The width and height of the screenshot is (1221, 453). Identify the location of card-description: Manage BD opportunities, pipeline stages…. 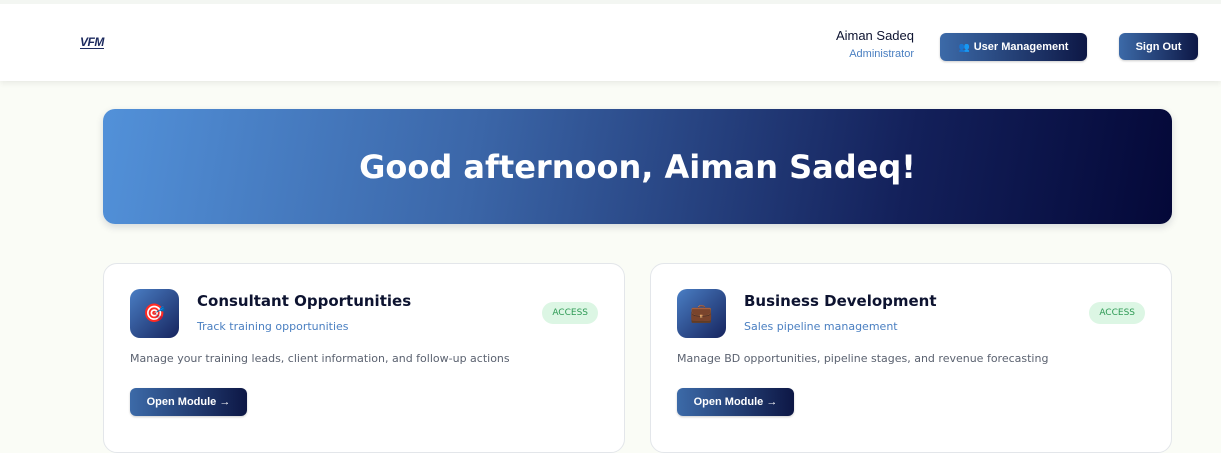
(863, 358).